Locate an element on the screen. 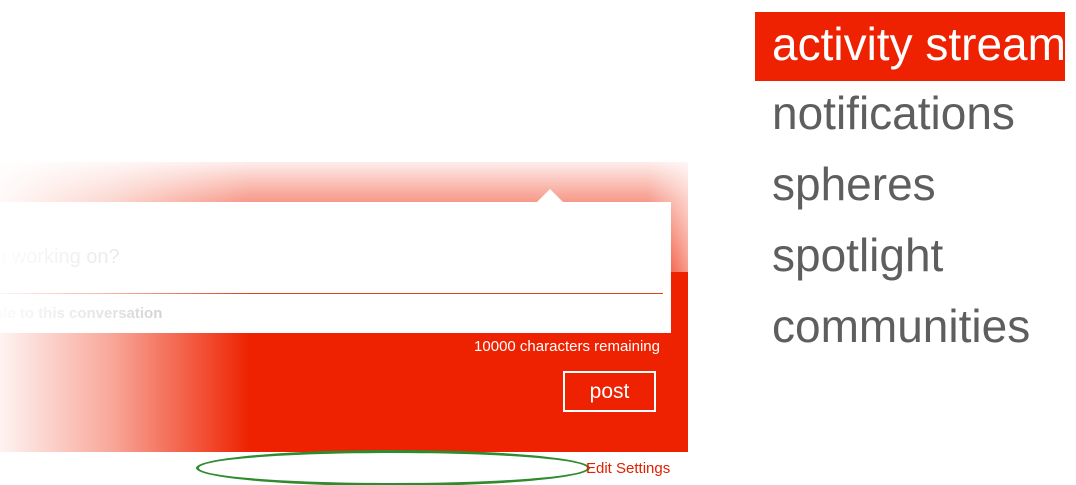 The height and width of the screenshot is (485, 1076). post-button: post is located at coordinates (609, 391).